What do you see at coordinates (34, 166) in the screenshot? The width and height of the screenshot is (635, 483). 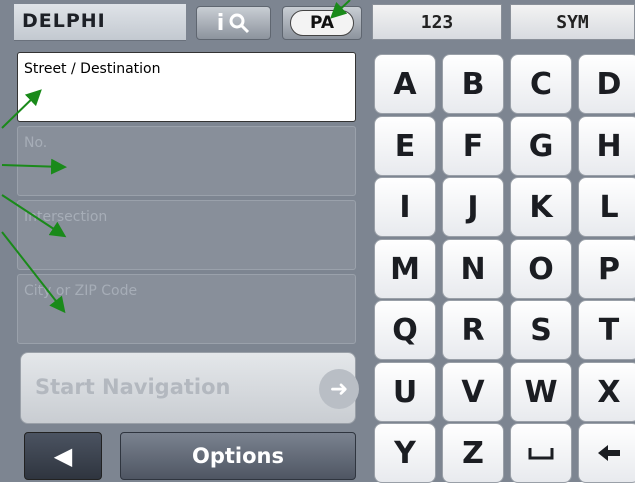 I see `annotation-arrow-number` at bounding box center [34, 166].